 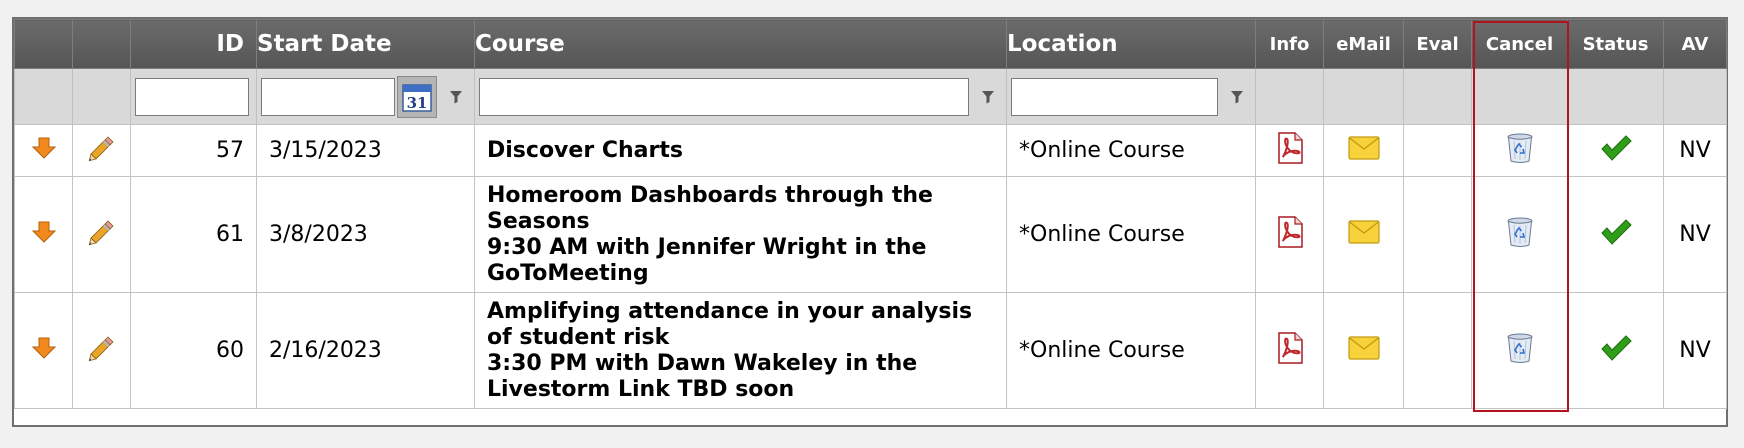 What do you see at coordinates (193, 234) in the screenshot?
I see `id-cell: 61` at bounding box center [193, 234].